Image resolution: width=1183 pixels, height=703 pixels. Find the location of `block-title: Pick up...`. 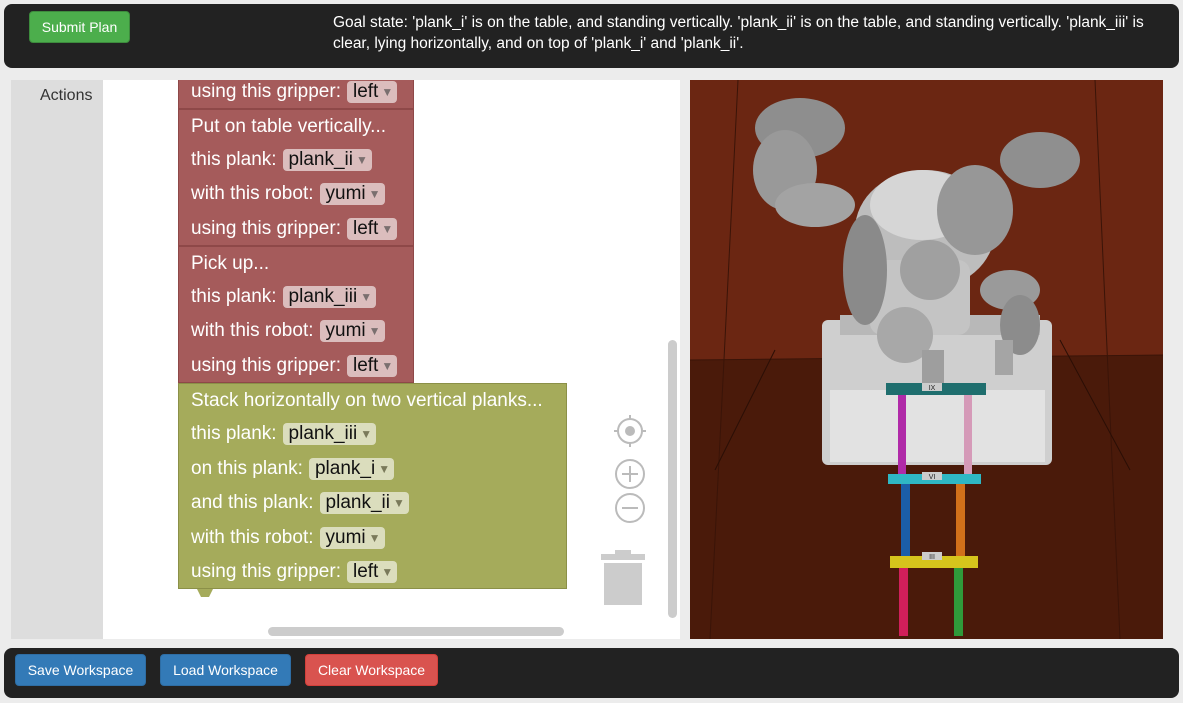

block-title: Pick up... is located at coordinates (230, 263).